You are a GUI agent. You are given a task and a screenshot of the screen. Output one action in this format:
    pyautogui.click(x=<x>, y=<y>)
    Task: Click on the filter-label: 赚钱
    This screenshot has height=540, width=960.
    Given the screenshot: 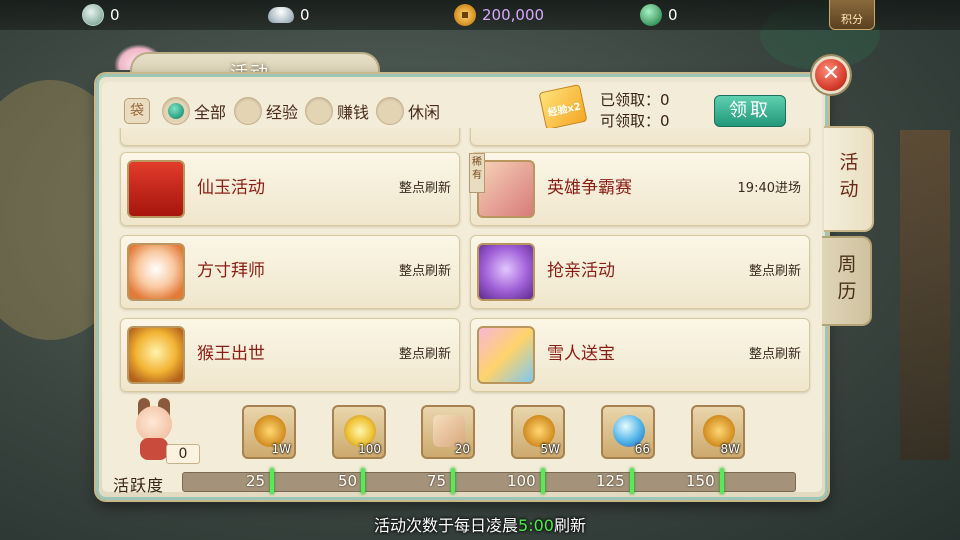 What is the action you would take?
    pyautogui.click(x=353, y=112)
    